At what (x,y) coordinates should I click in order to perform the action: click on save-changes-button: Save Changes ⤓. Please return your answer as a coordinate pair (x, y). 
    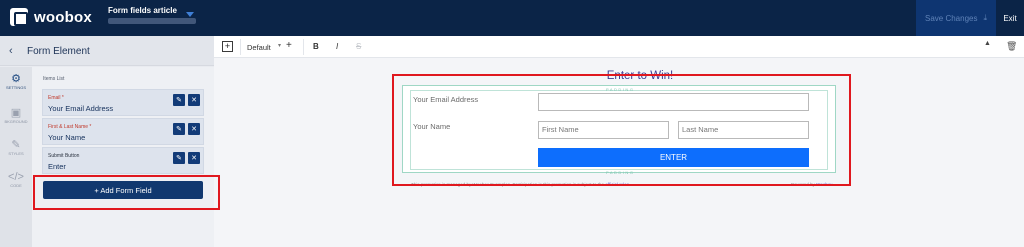
    Looking at the image, I should click on (956, 18).